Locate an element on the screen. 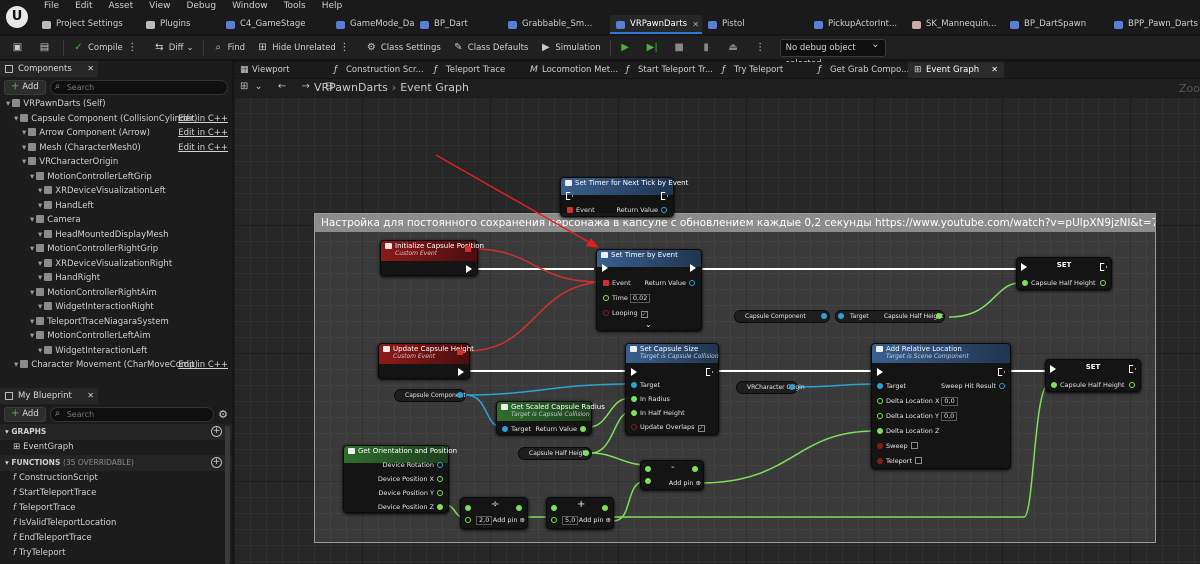  teleport-checkbox is located at coordinates (918, 460).